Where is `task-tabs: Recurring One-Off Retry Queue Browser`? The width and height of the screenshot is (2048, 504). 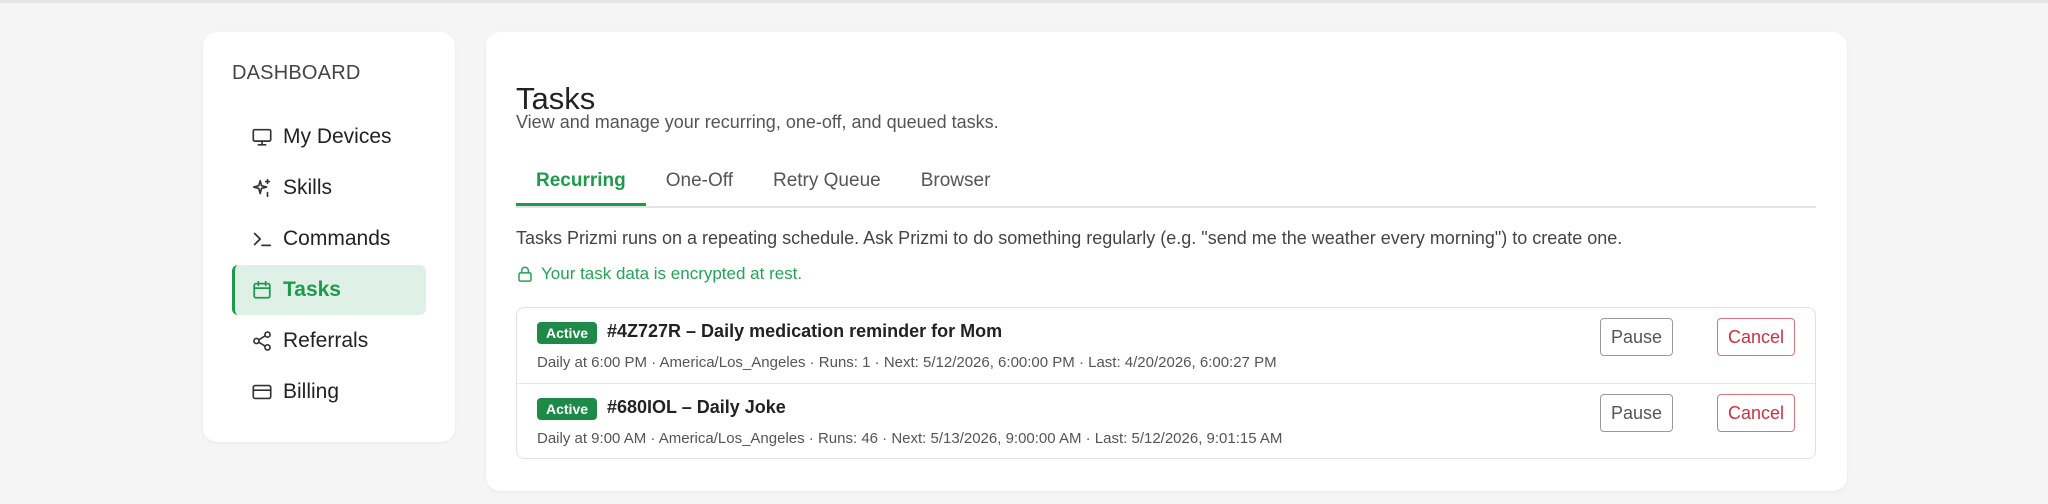 task-tabs: Recurring One-Off Retry Queue Browser is located at coordinates (1166, 185).